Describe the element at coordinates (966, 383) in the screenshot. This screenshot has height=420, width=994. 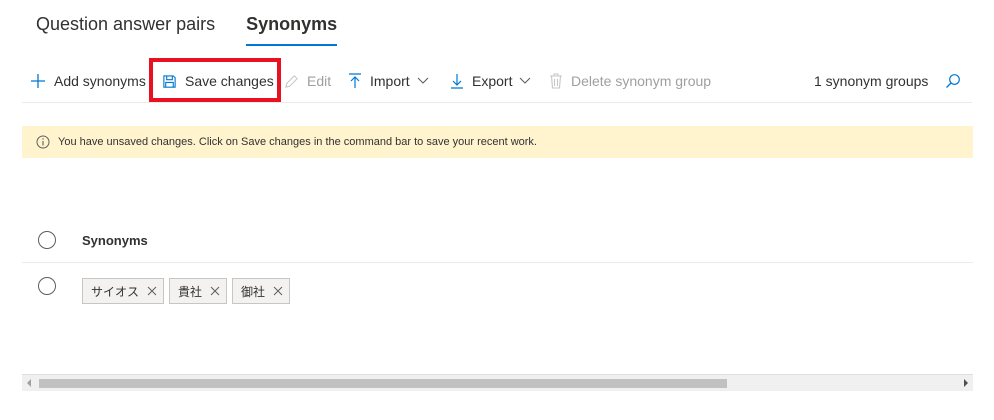
I see `scroll-right-arrow-icon` at that location.